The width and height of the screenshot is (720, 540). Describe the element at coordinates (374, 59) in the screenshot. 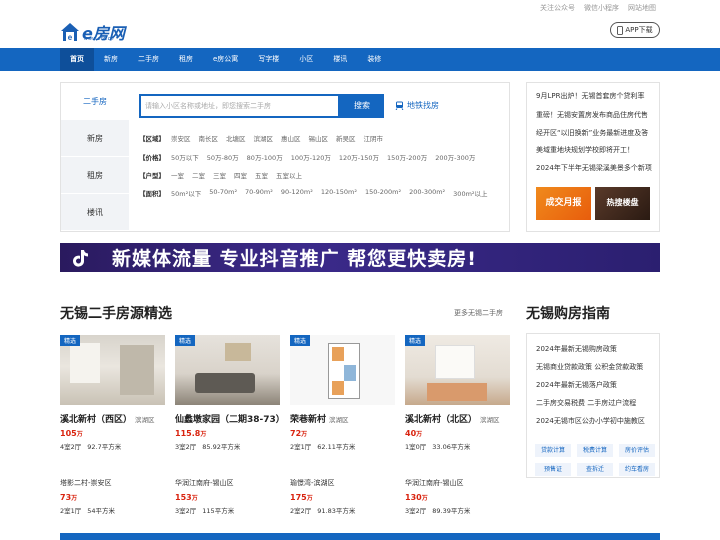

I see `nav-item-decoration: 装修` at that location.